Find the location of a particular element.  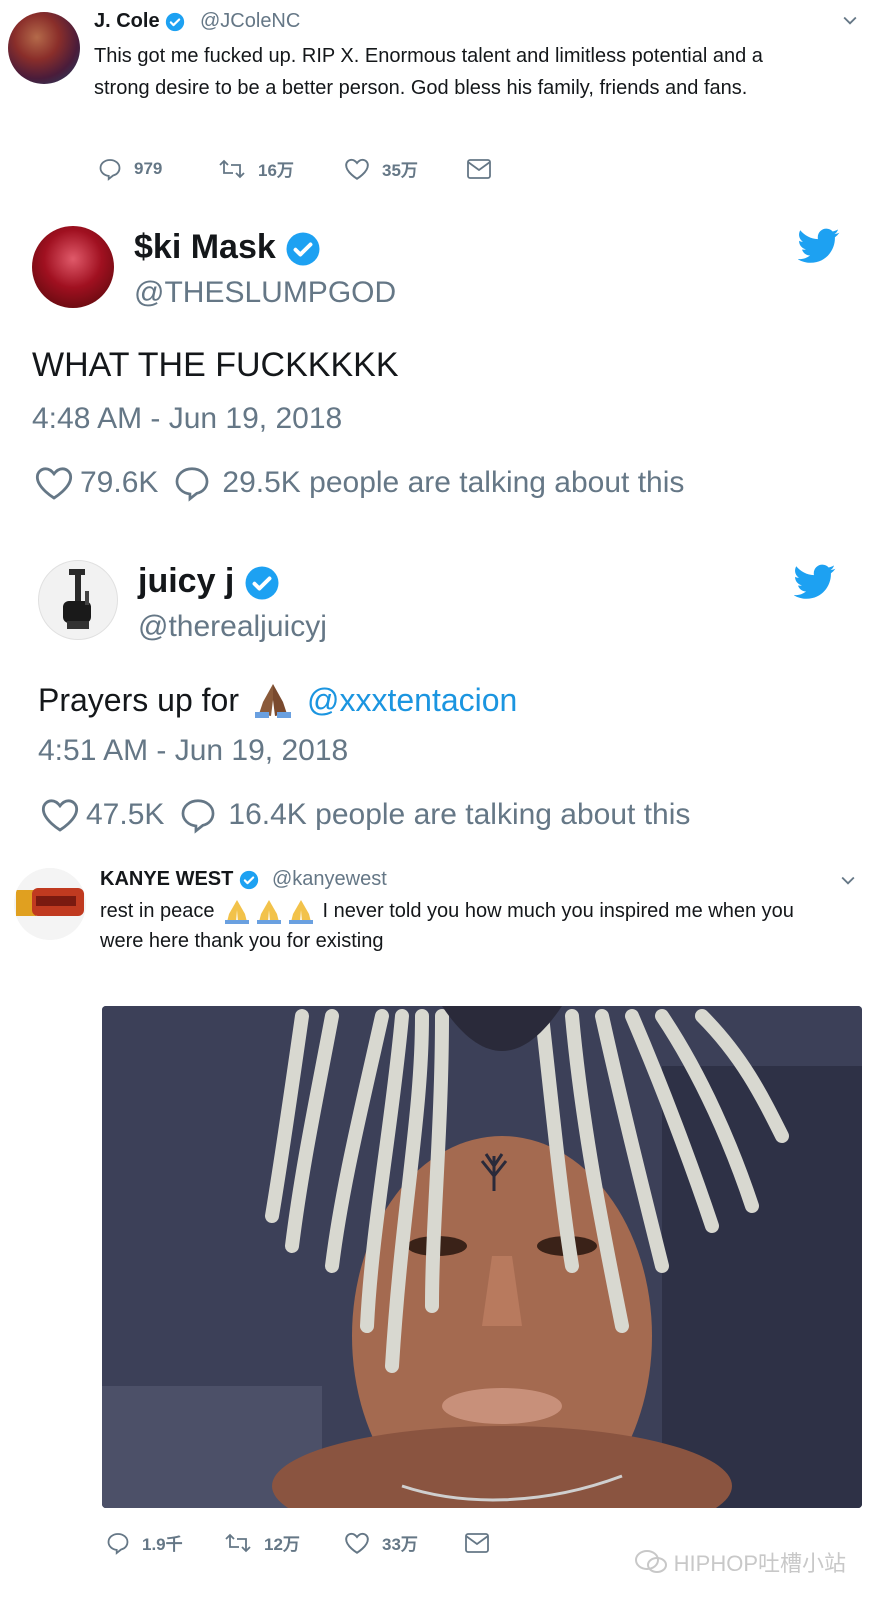

author-handle: @kanyewest is located at coordinates (329, 879).